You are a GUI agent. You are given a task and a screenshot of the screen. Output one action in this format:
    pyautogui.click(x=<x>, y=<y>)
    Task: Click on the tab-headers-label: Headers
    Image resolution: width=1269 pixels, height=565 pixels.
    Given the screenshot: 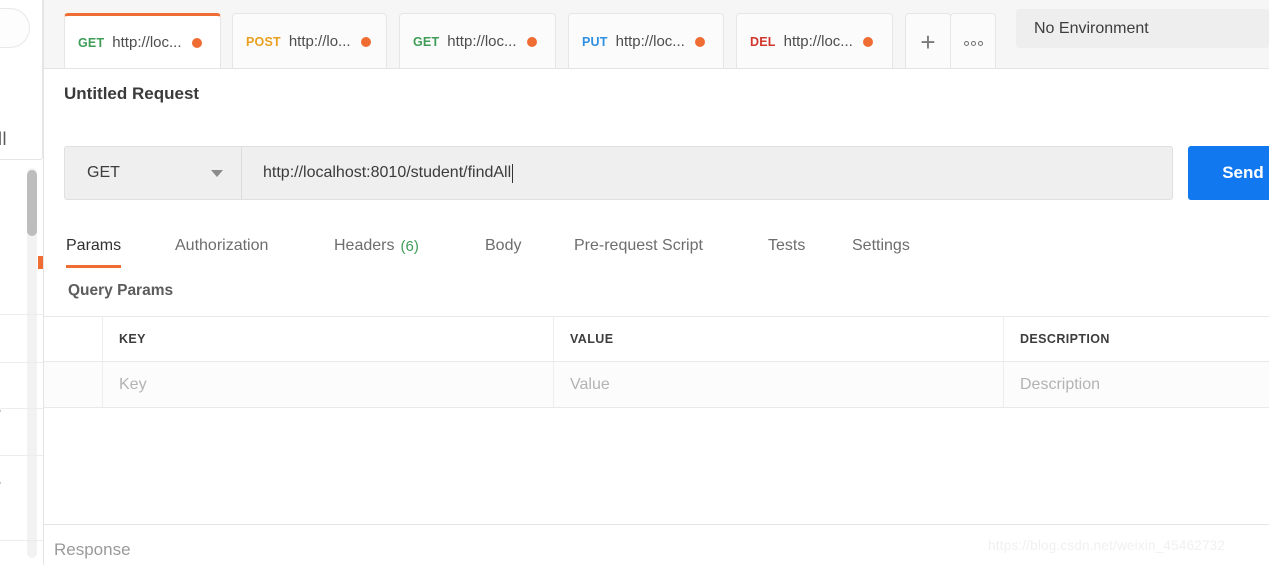 What is the action you would take?
    pyautogui.click(x=364, y=245)
    